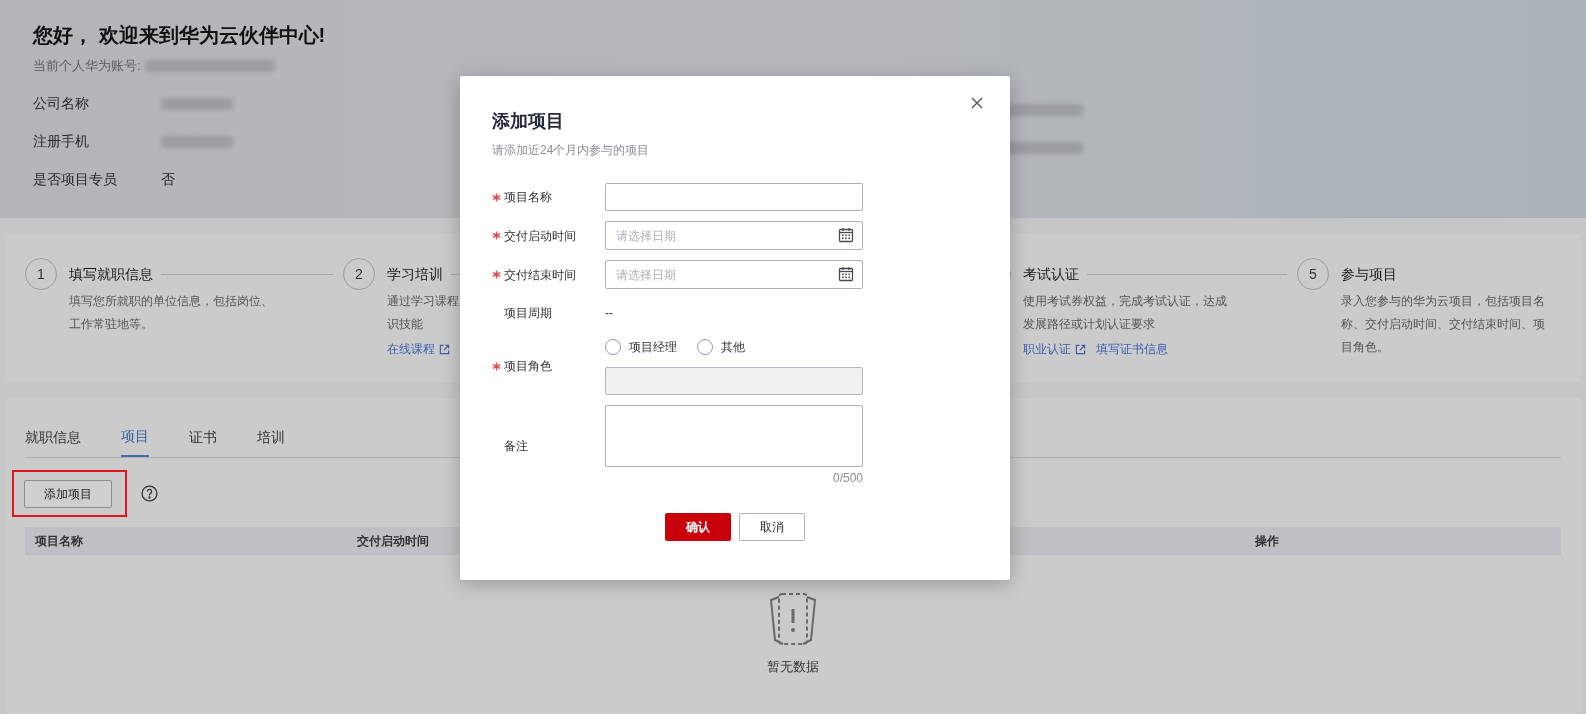  Describe the element at coordinates (653, 347) in the screenshot. I see `radio-label: 项目经理` at that location.